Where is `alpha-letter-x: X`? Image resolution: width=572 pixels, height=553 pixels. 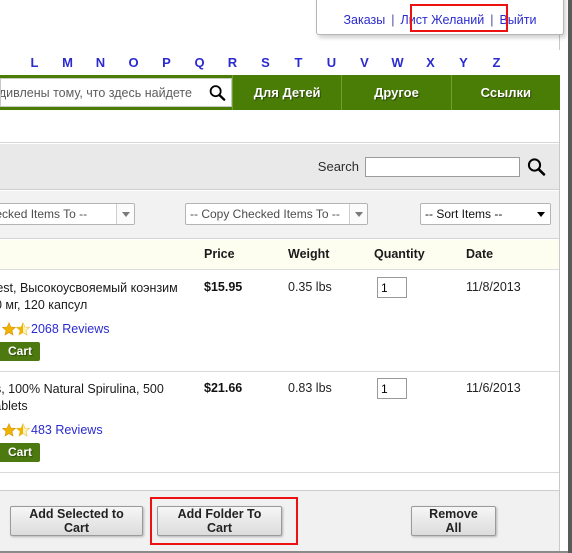
alpha-letter-x: X is located at coordinates (430, 62).